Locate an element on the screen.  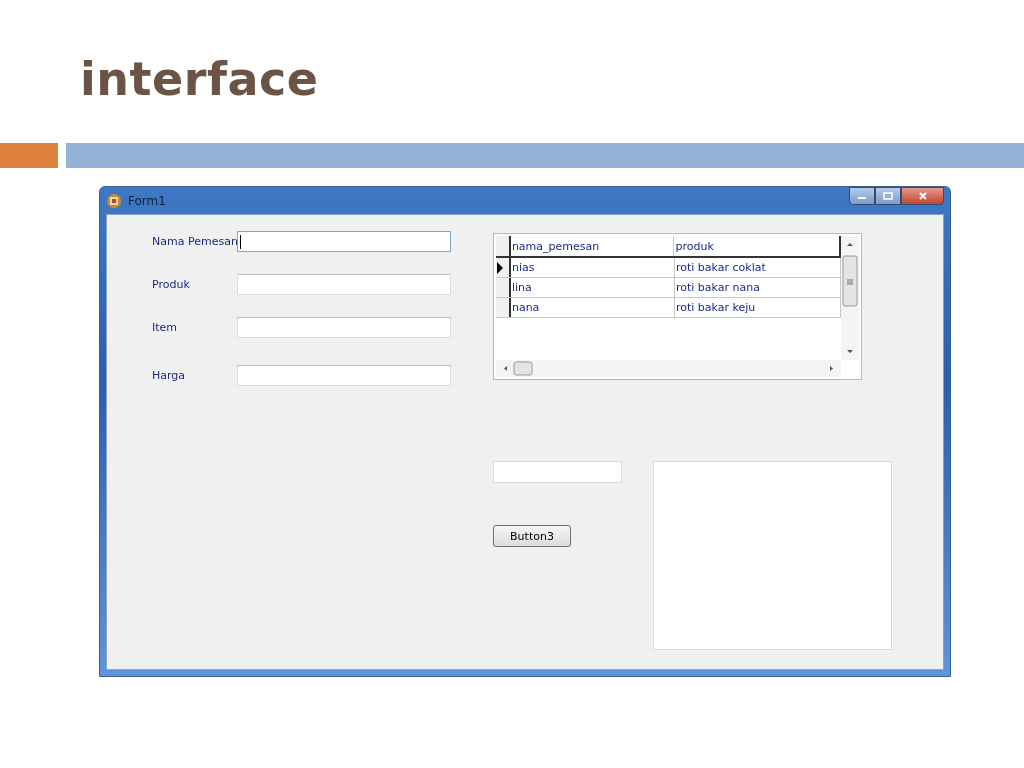
field-label: Item is located at coordinates (165, 327).